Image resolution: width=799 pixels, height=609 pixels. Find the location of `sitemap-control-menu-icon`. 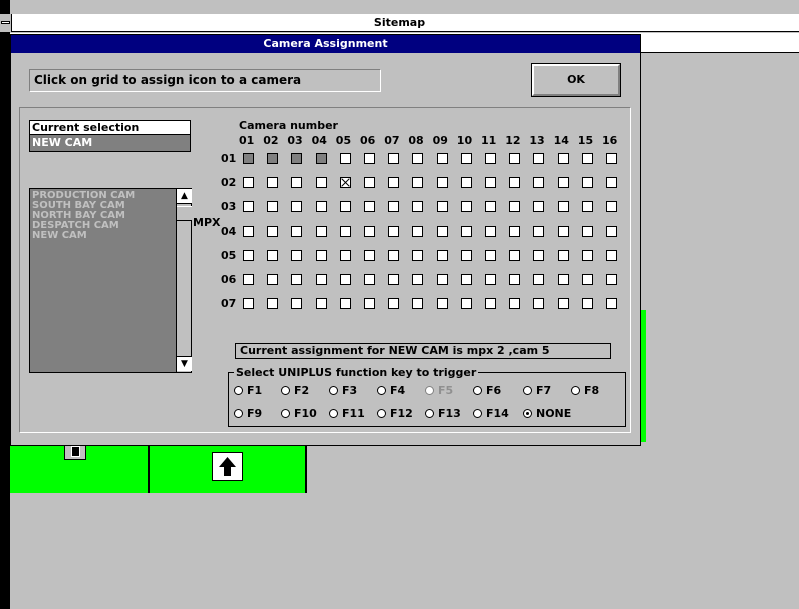

sitemap-control-menu-icon is located at coordinates (6, 23).